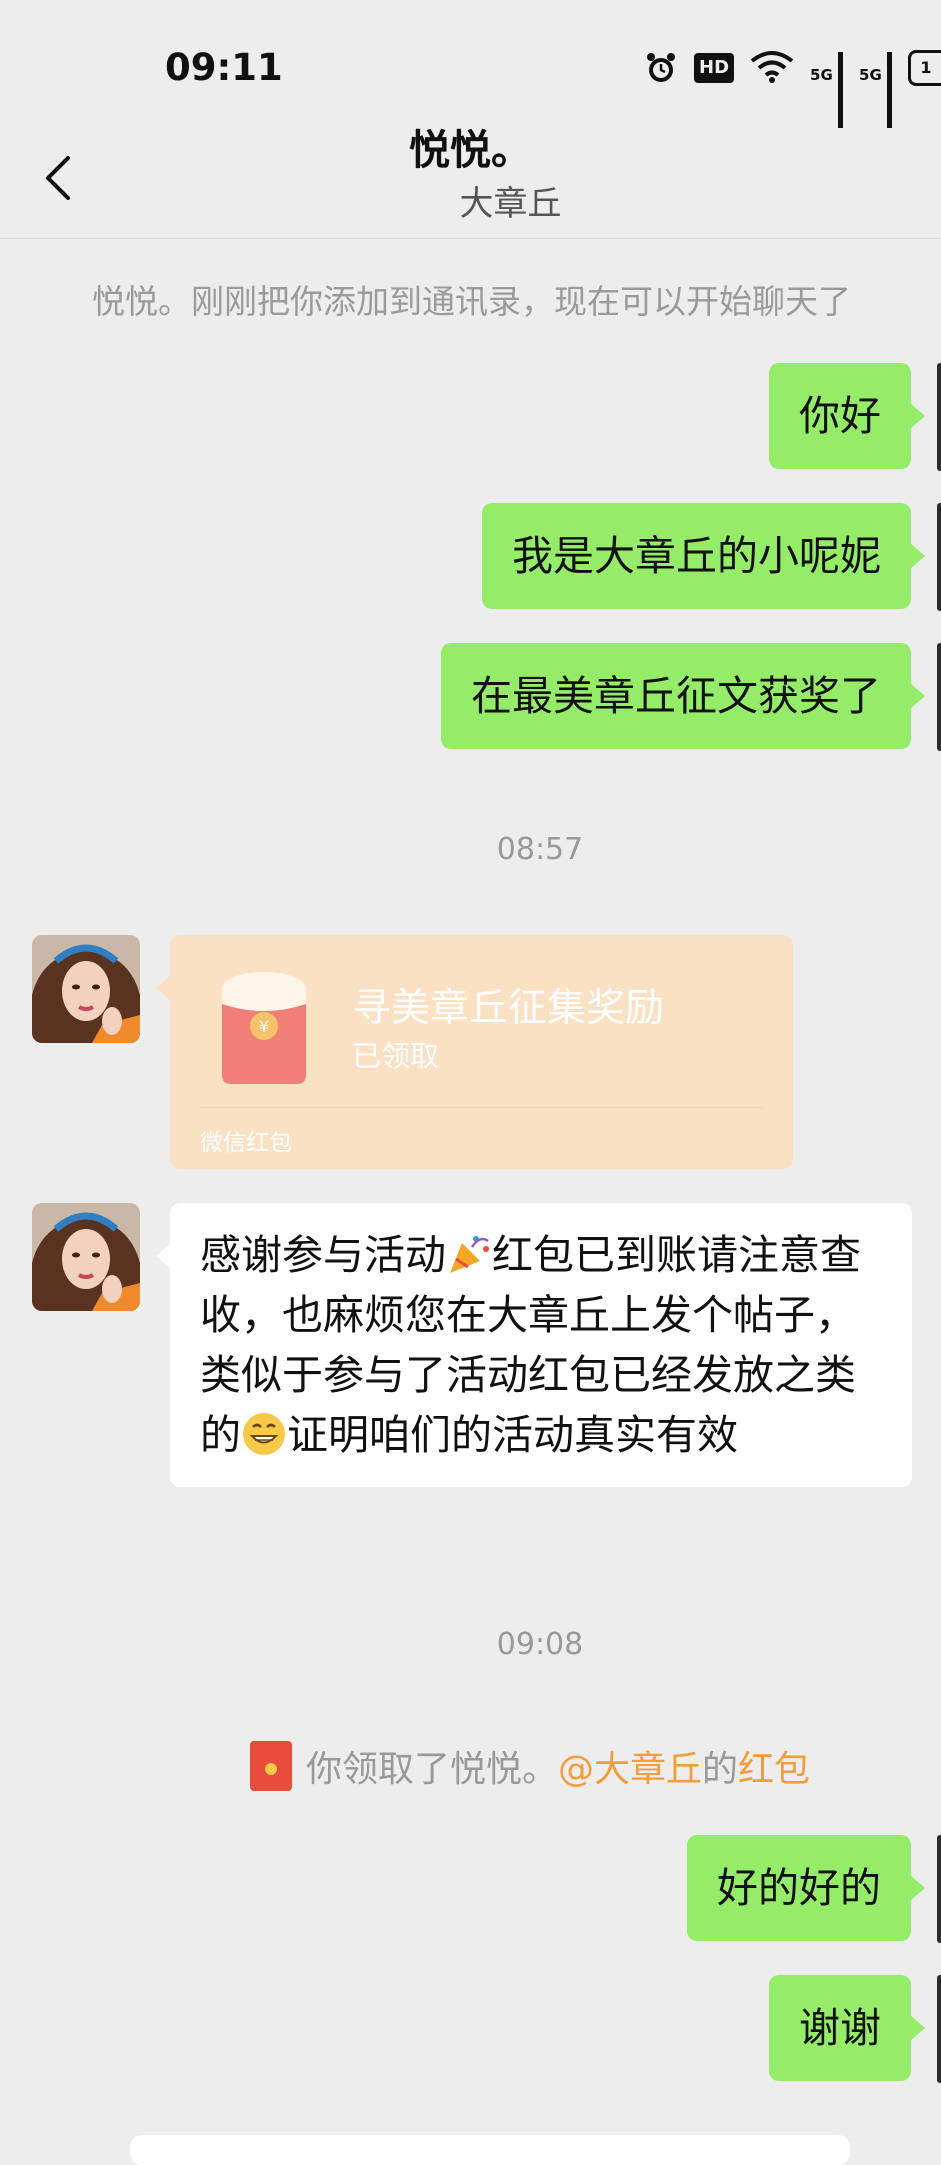 The image size is (941, 2165). What do you see at coordinates (470, 150) in the screenshot?
I see `chat-title: 悦悦。` at bounding box center [470, 150].